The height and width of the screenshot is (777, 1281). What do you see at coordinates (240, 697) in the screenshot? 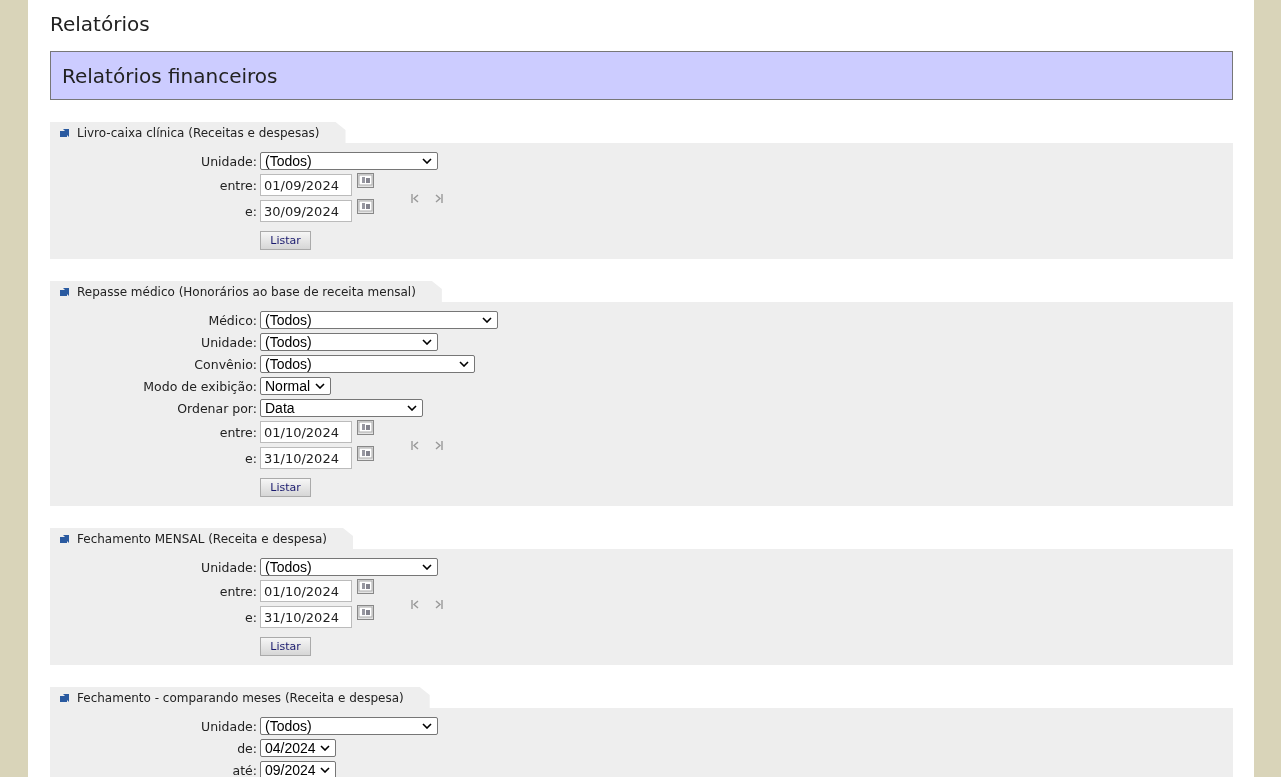
I see `section-title: Fechamento - comparando meses (Receita e despesa)` at bounding box center [240, 697].